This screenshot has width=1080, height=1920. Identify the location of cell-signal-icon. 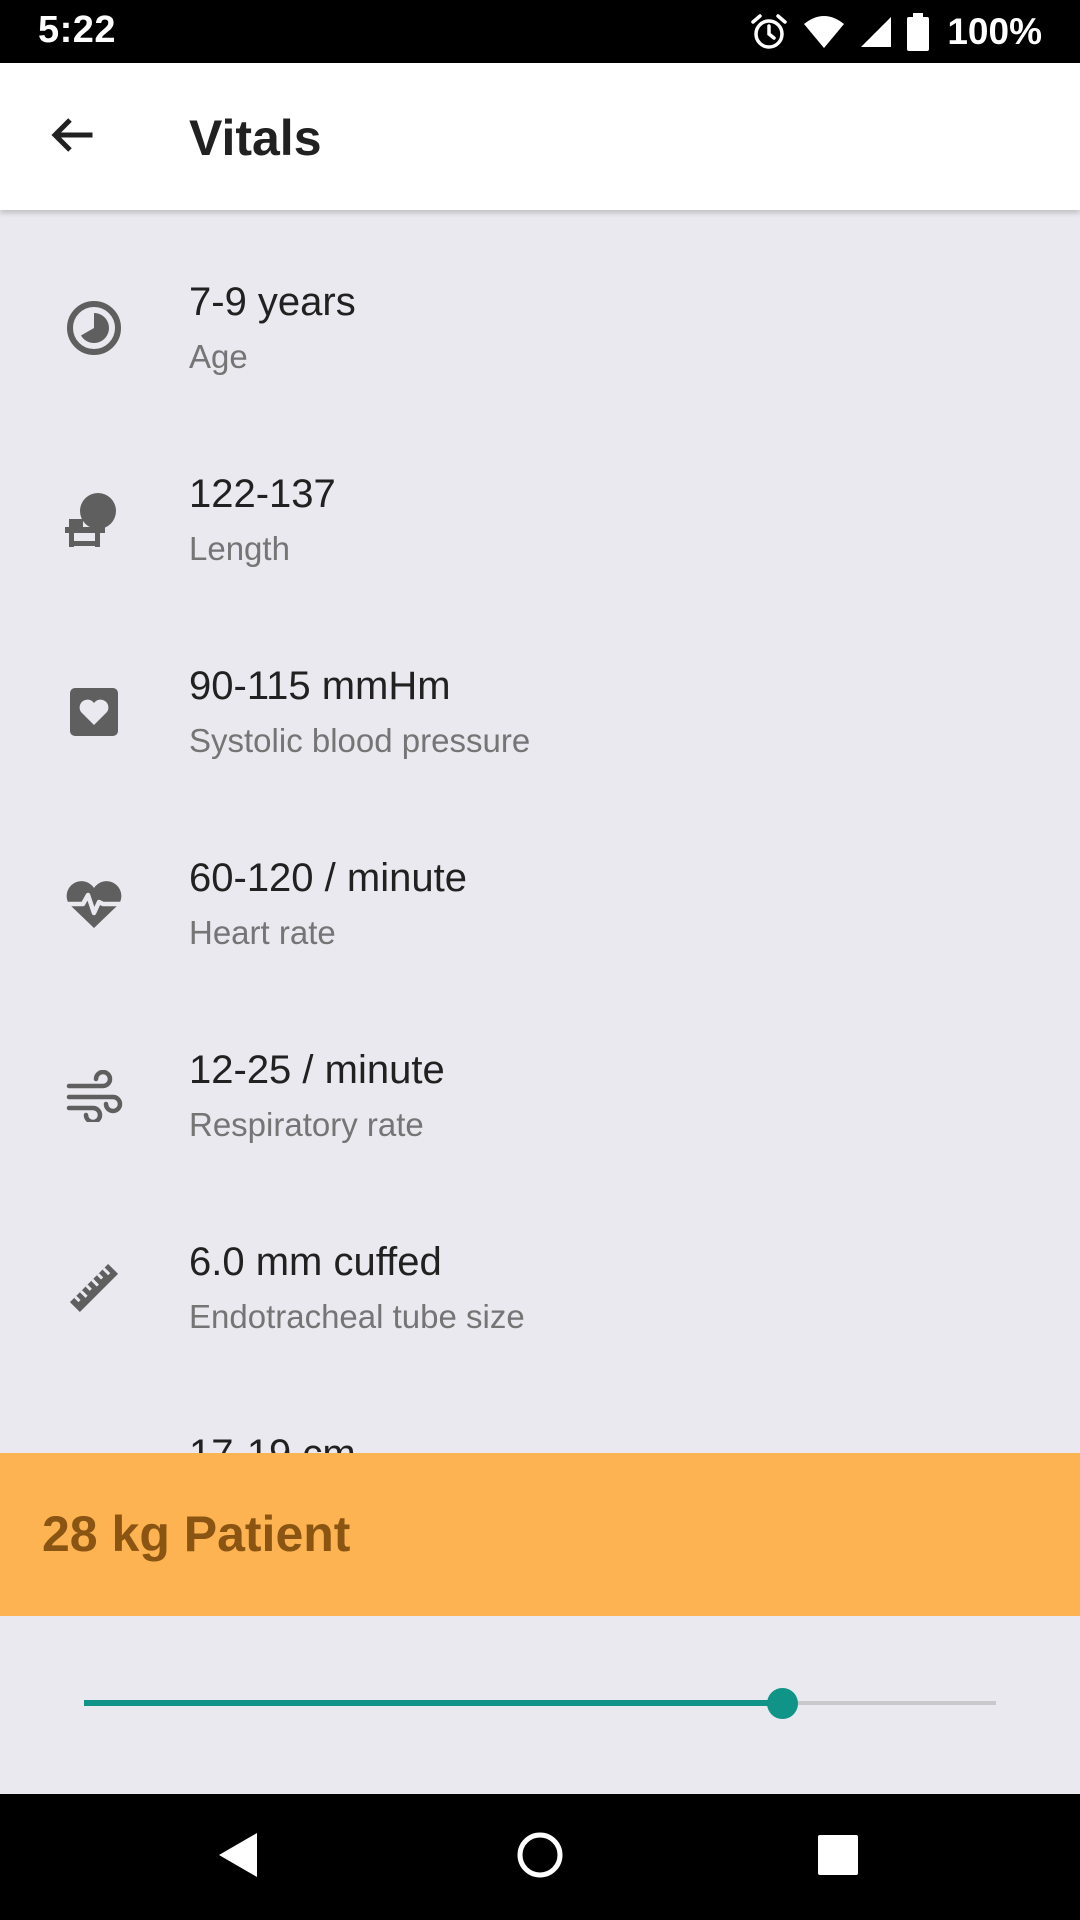
(876, 32).